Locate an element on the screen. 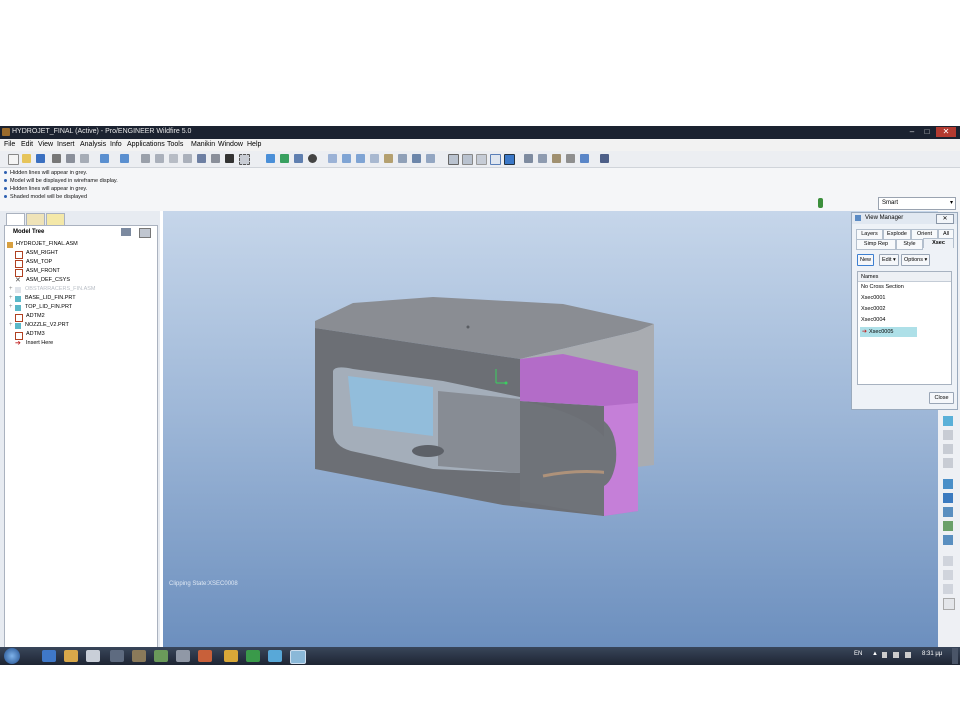 This screenshot has height=720, width=960. saved-views-icon is located at coordinates (402, 158).